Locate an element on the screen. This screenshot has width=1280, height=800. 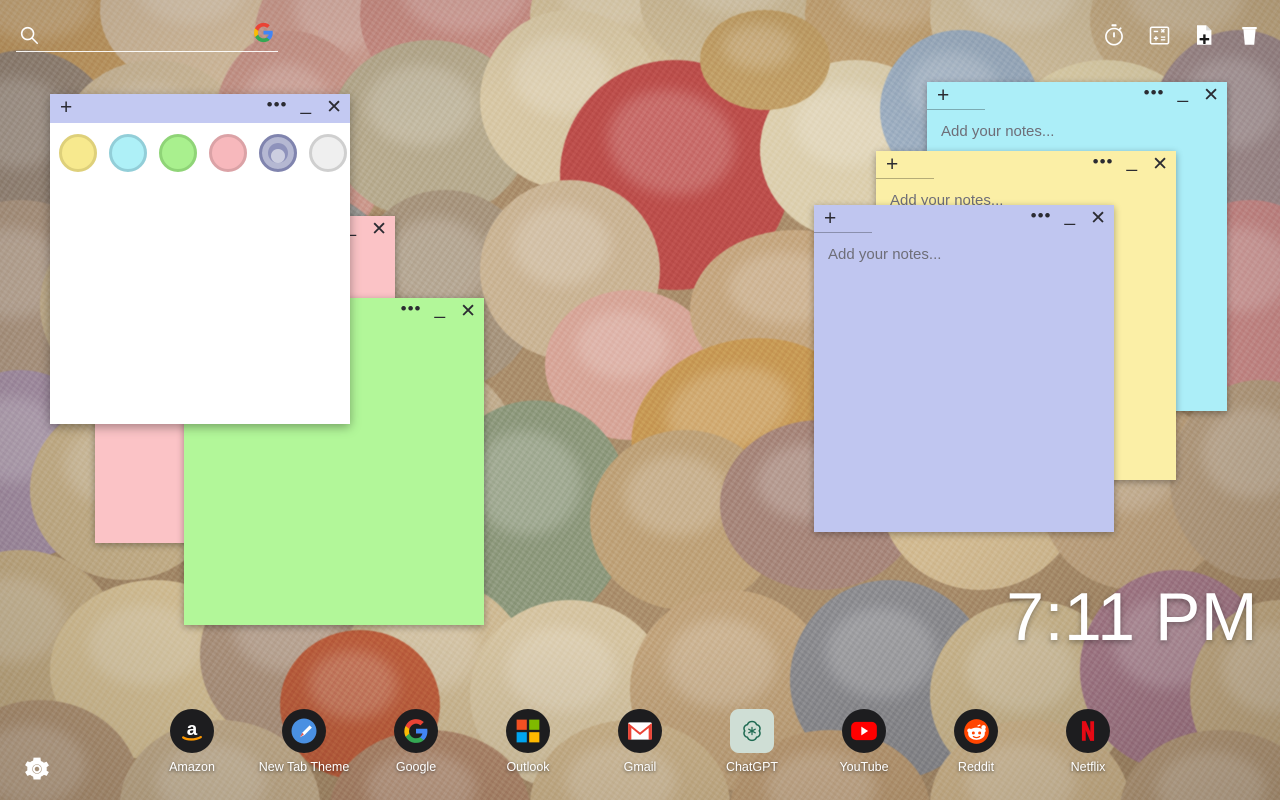
dock-label: Reddit is located at coordinates (976, 767).